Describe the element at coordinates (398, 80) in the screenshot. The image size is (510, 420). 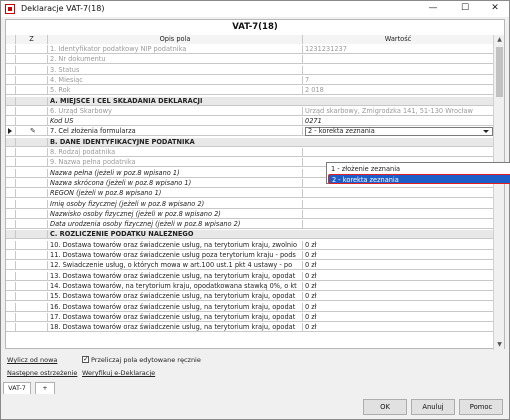
I see `field-value: 7` at that location.